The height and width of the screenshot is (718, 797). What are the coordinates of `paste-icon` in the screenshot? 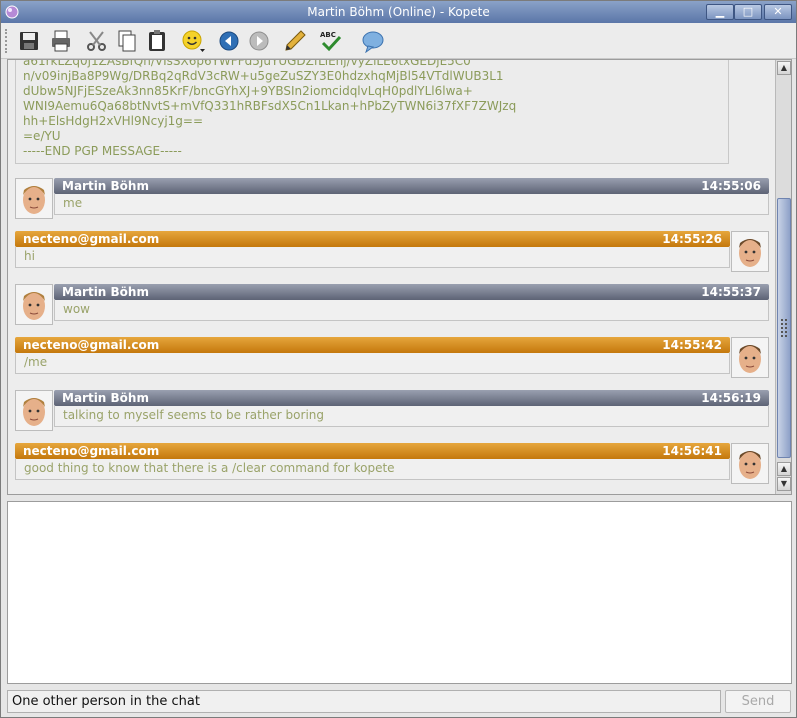 It's located at (157, 40).